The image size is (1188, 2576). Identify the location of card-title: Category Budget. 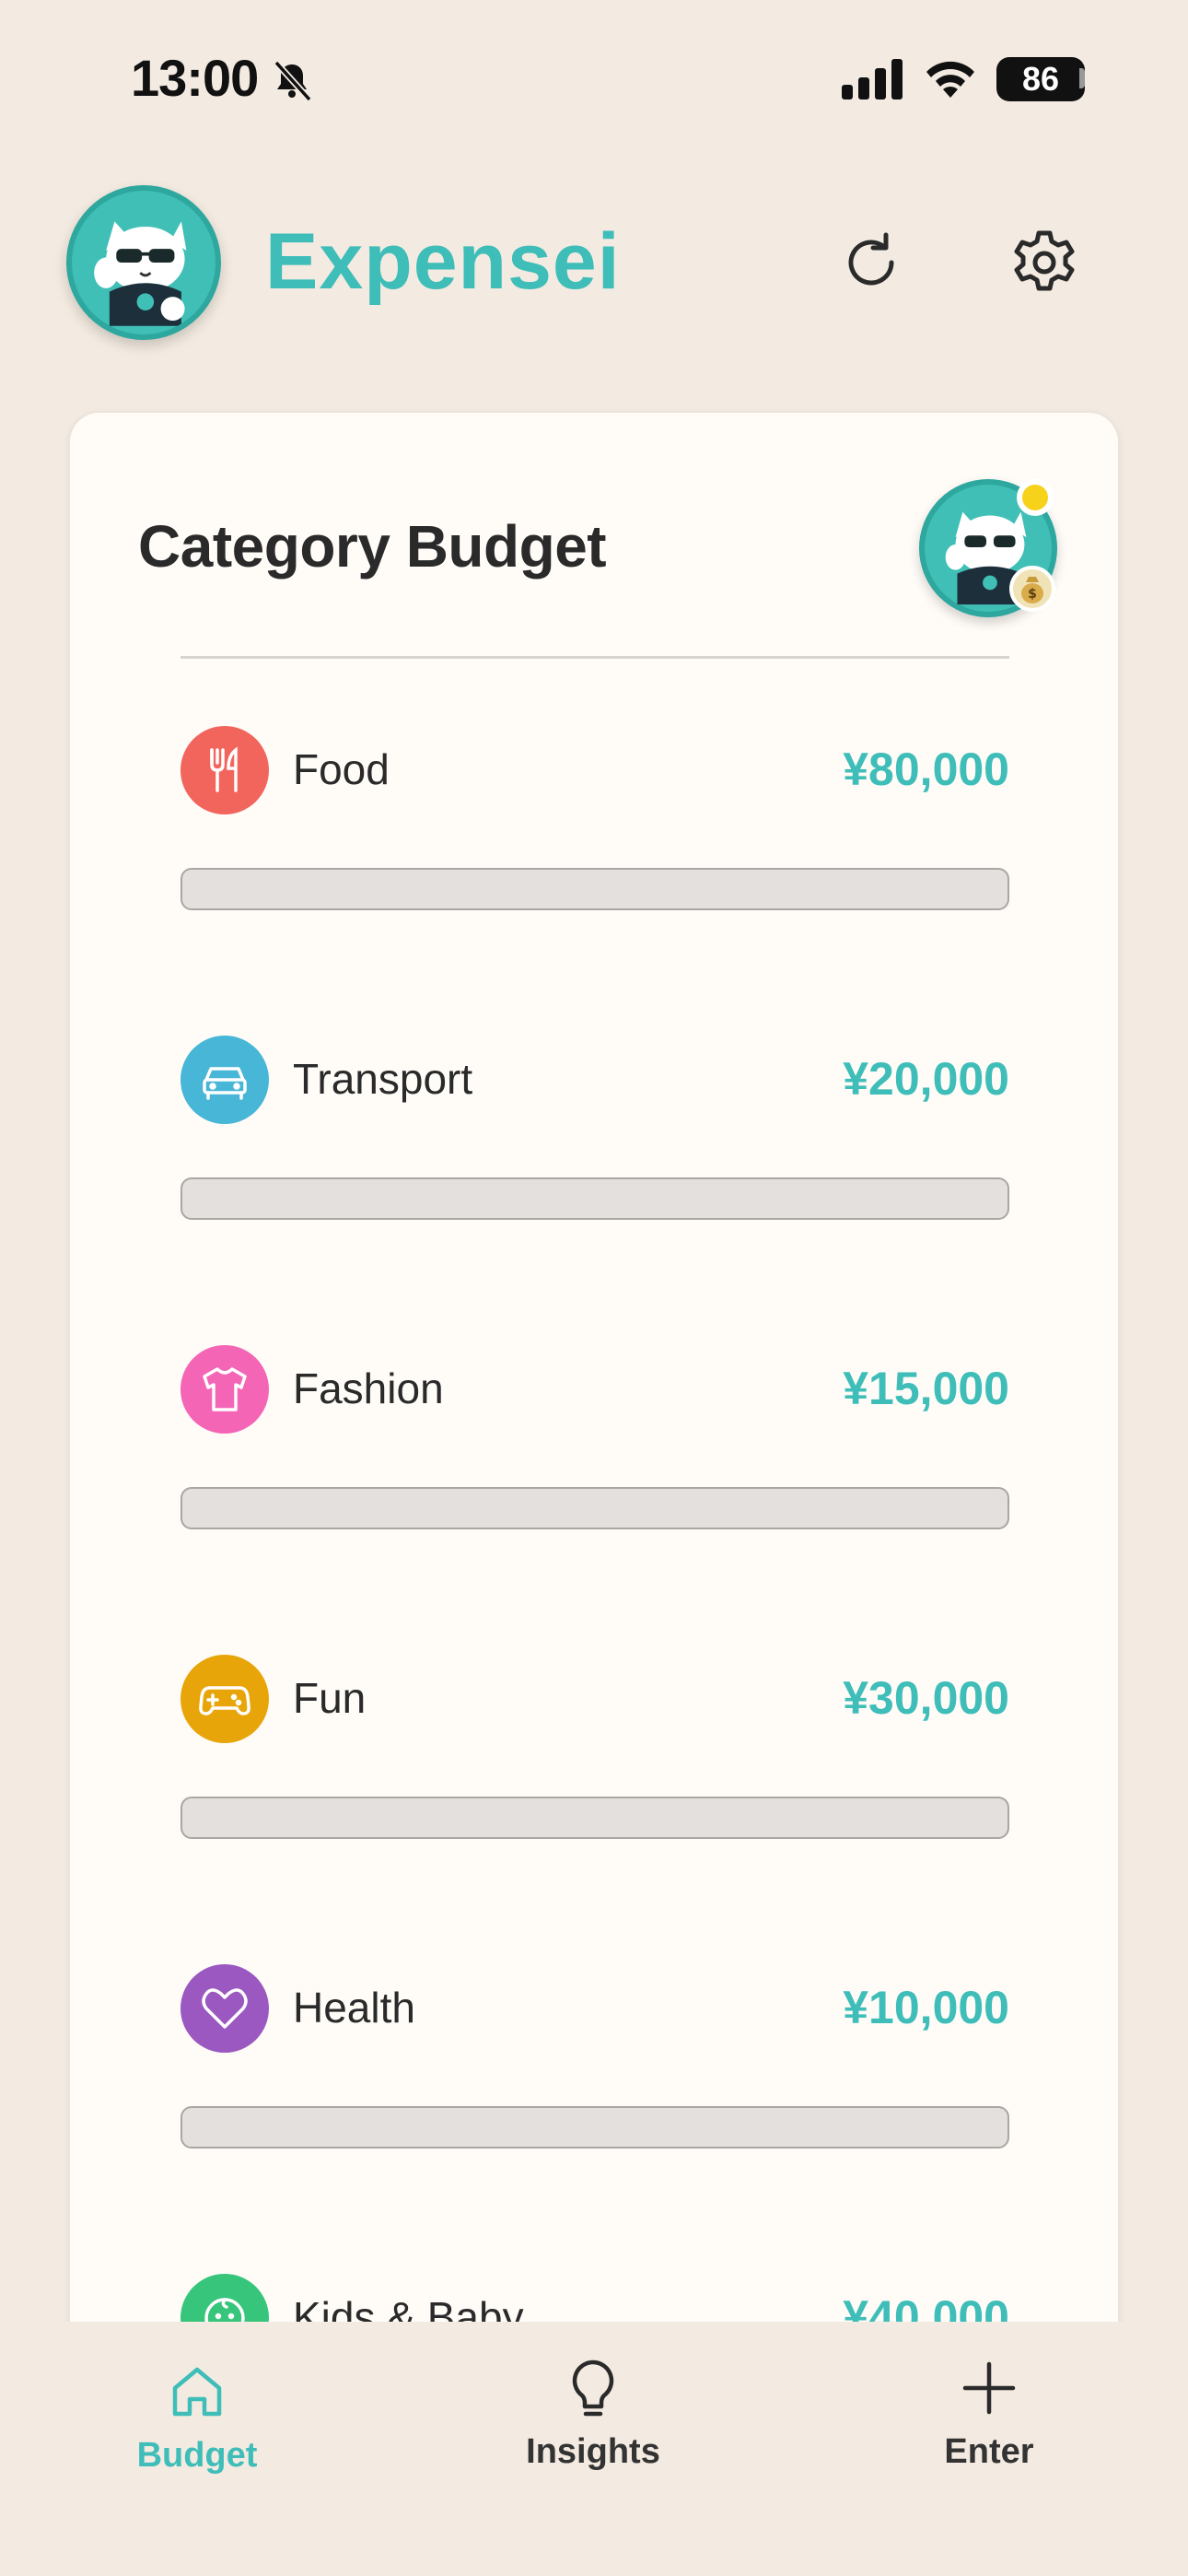
(372, 546).